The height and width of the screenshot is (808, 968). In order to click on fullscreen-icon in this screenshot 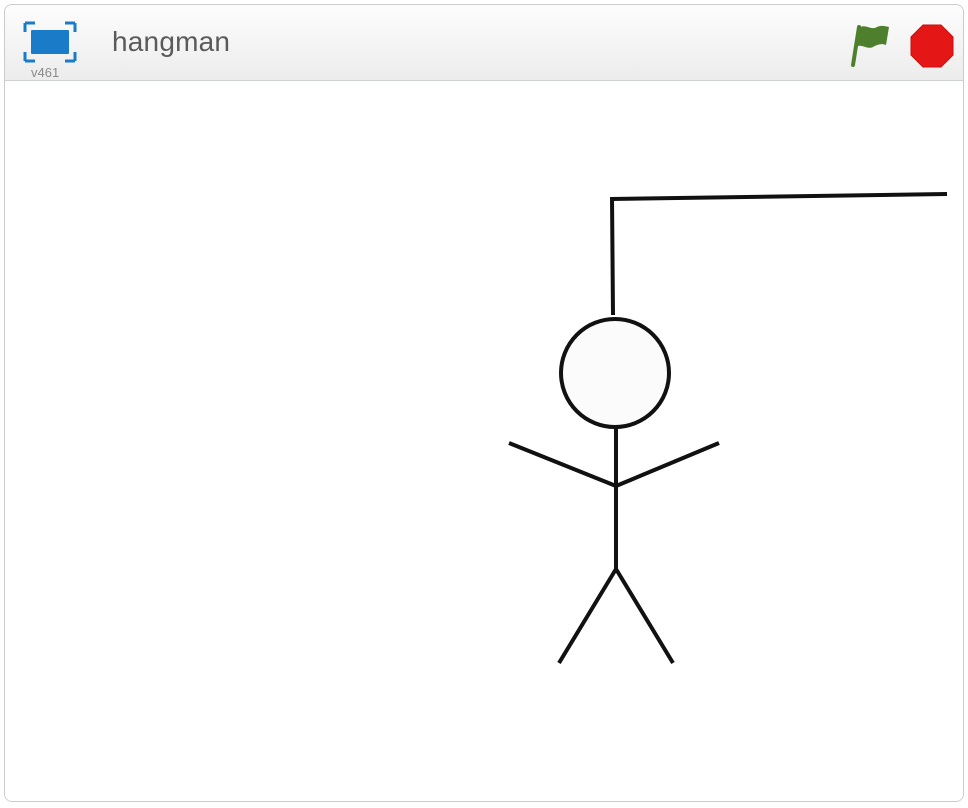, I will do `click(50, 42)`.